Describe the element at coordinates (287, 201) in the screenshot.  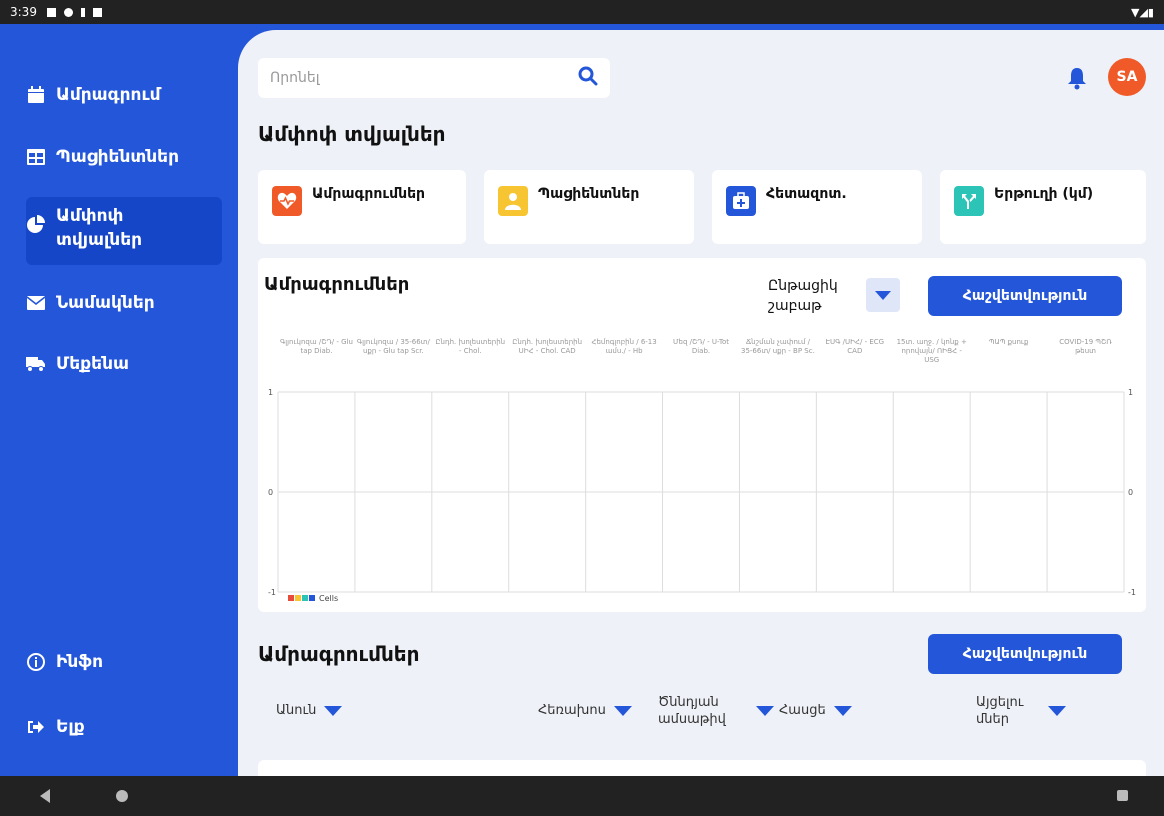
I see `heartbeat-icon` at that location.